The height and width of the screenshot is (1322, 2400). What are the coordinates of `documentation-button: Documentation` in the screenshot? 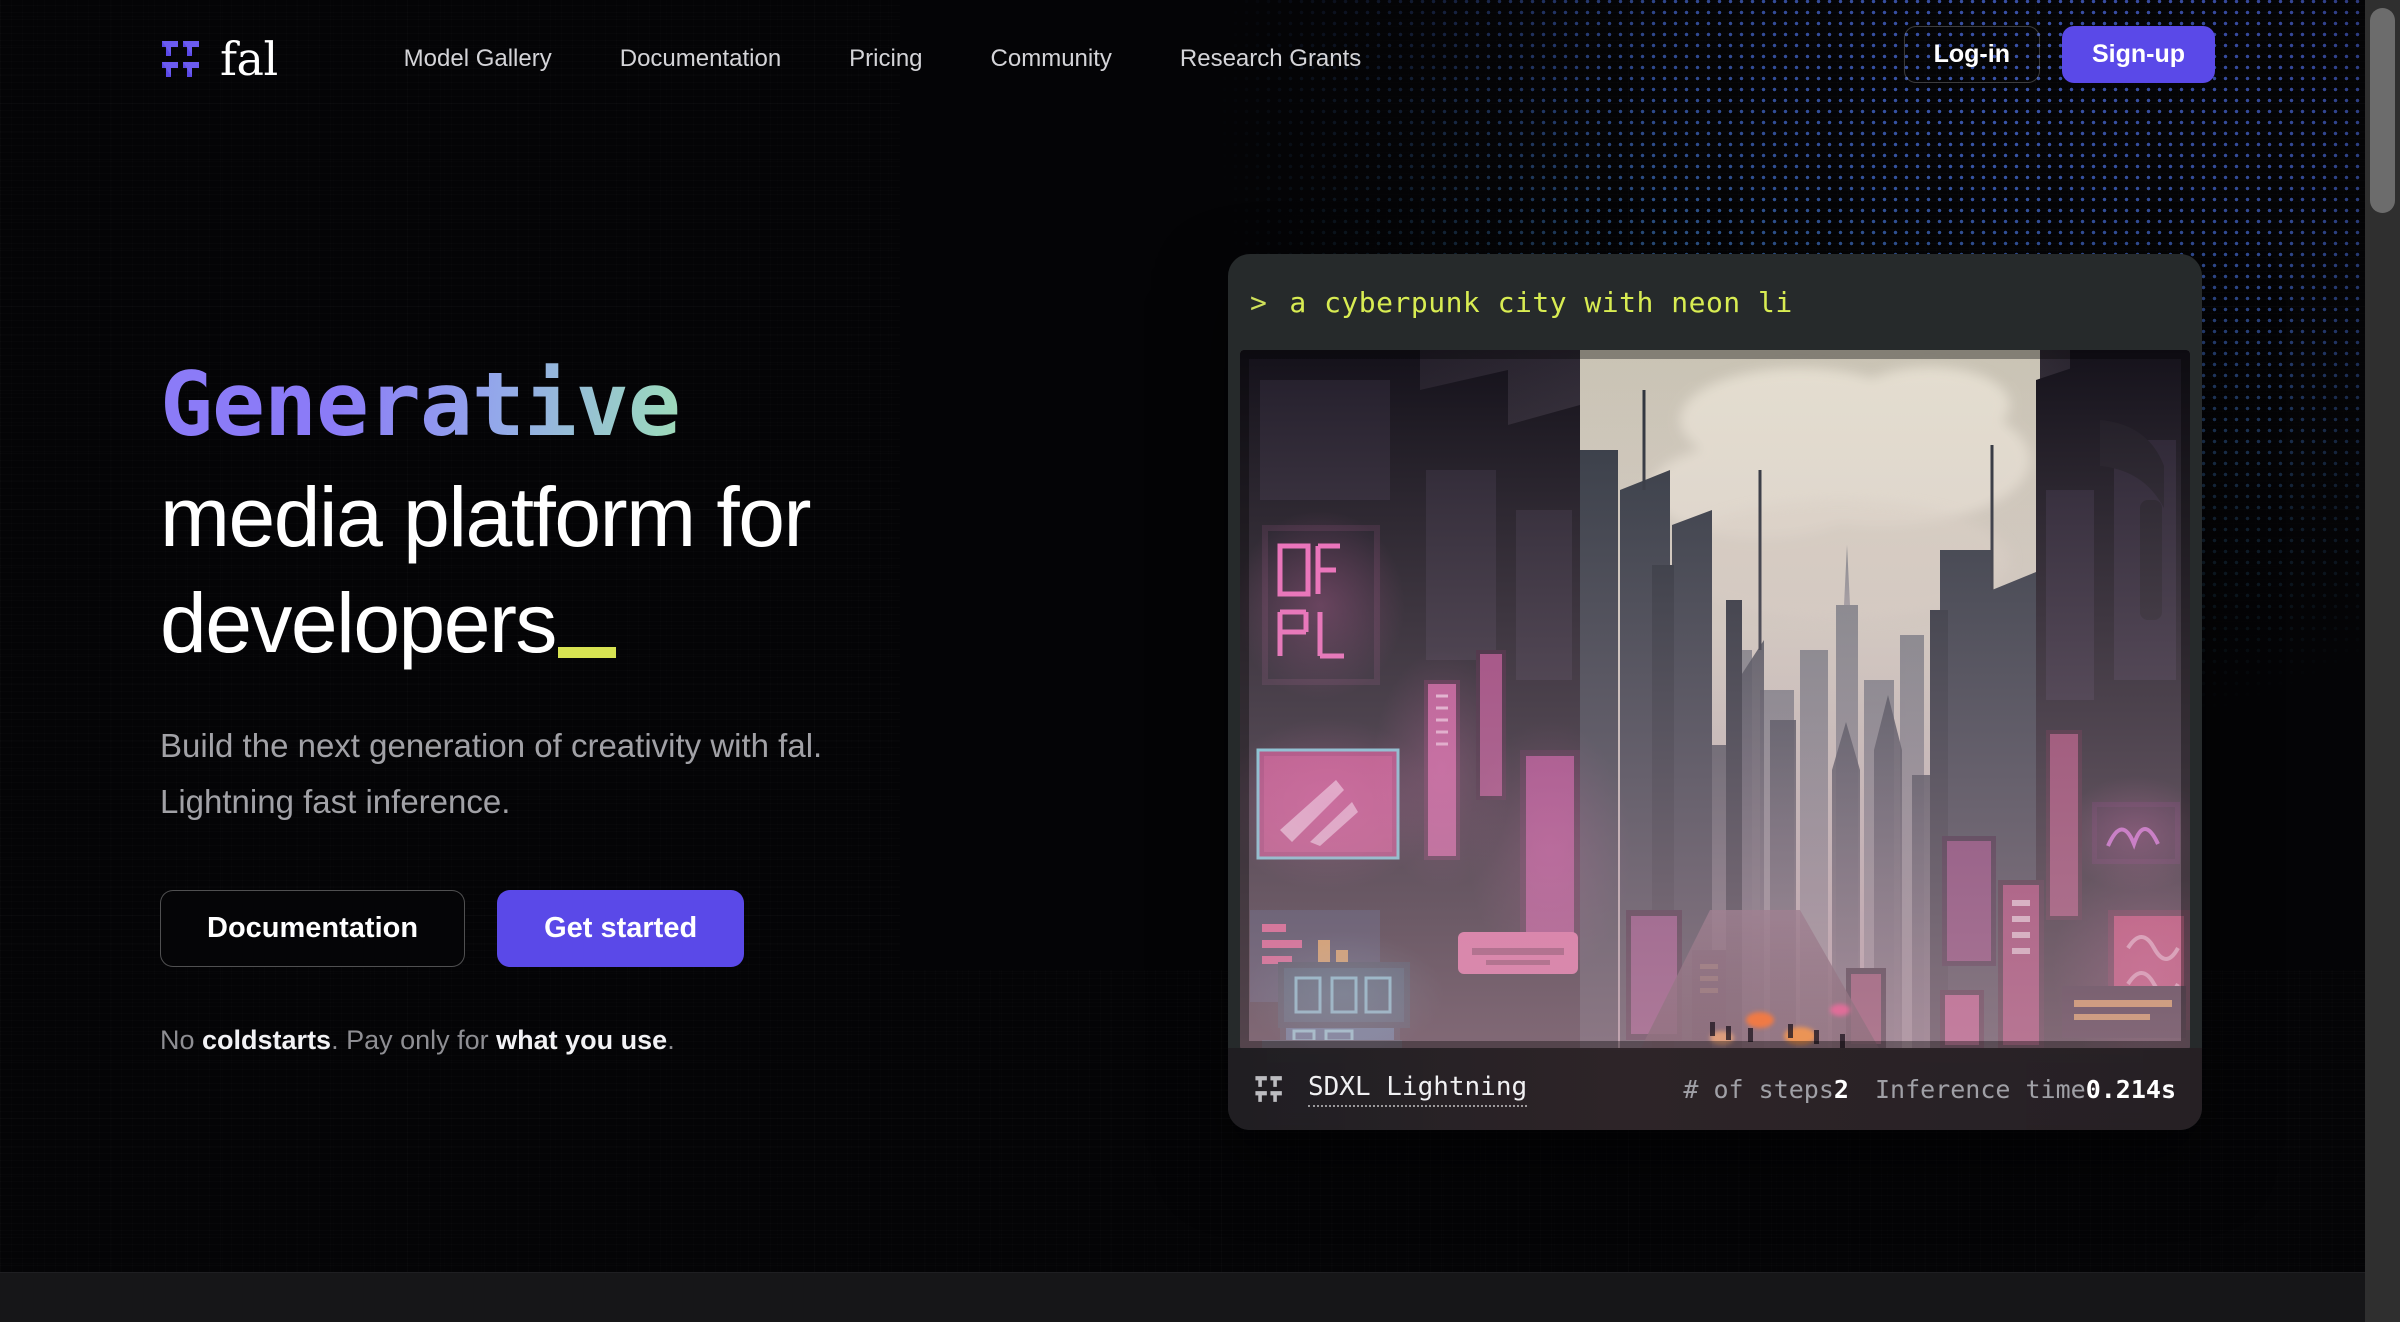 It's located at (313, 928).